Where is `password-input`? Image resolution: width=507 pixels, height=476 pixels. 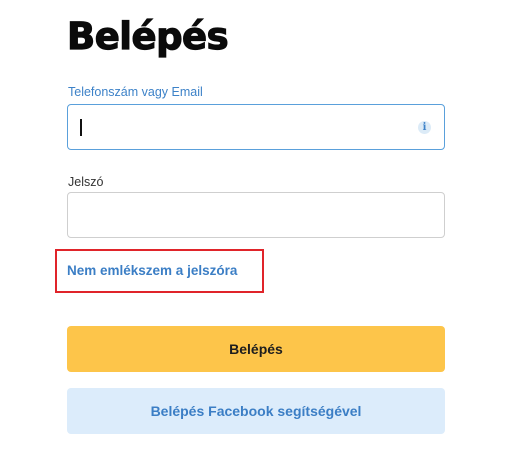
password-input is located at coordinates (256, 215).